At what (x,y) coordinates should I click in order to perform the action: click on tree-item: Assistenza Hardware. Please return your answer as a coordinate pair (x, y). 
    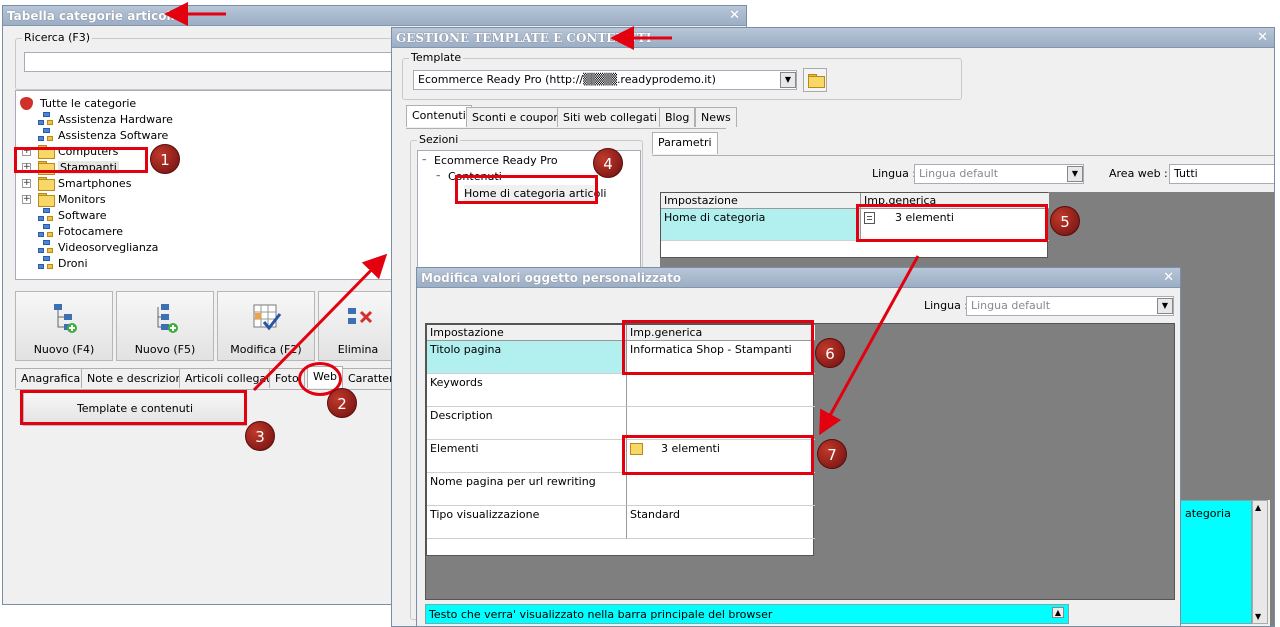
    Looking at the image, I should click on (188, 120).